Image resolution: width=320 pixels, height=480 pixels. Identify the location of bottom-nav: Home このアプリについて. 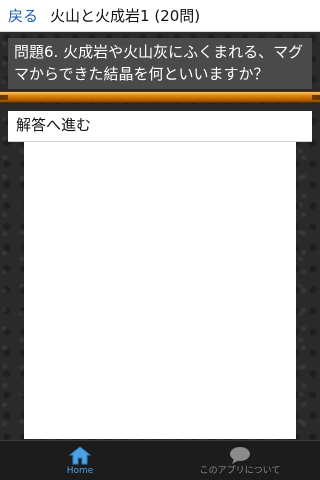
(160, 460).